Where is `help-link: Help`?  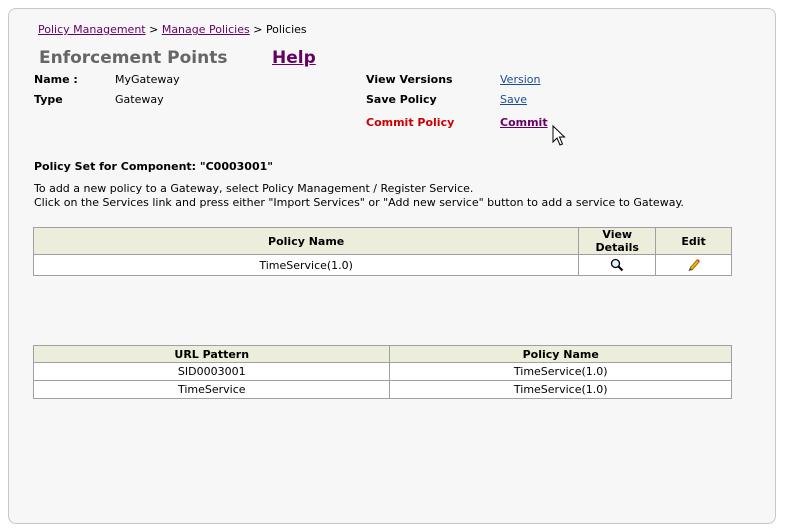
help-link: Help is located at coordinates (294, 58).